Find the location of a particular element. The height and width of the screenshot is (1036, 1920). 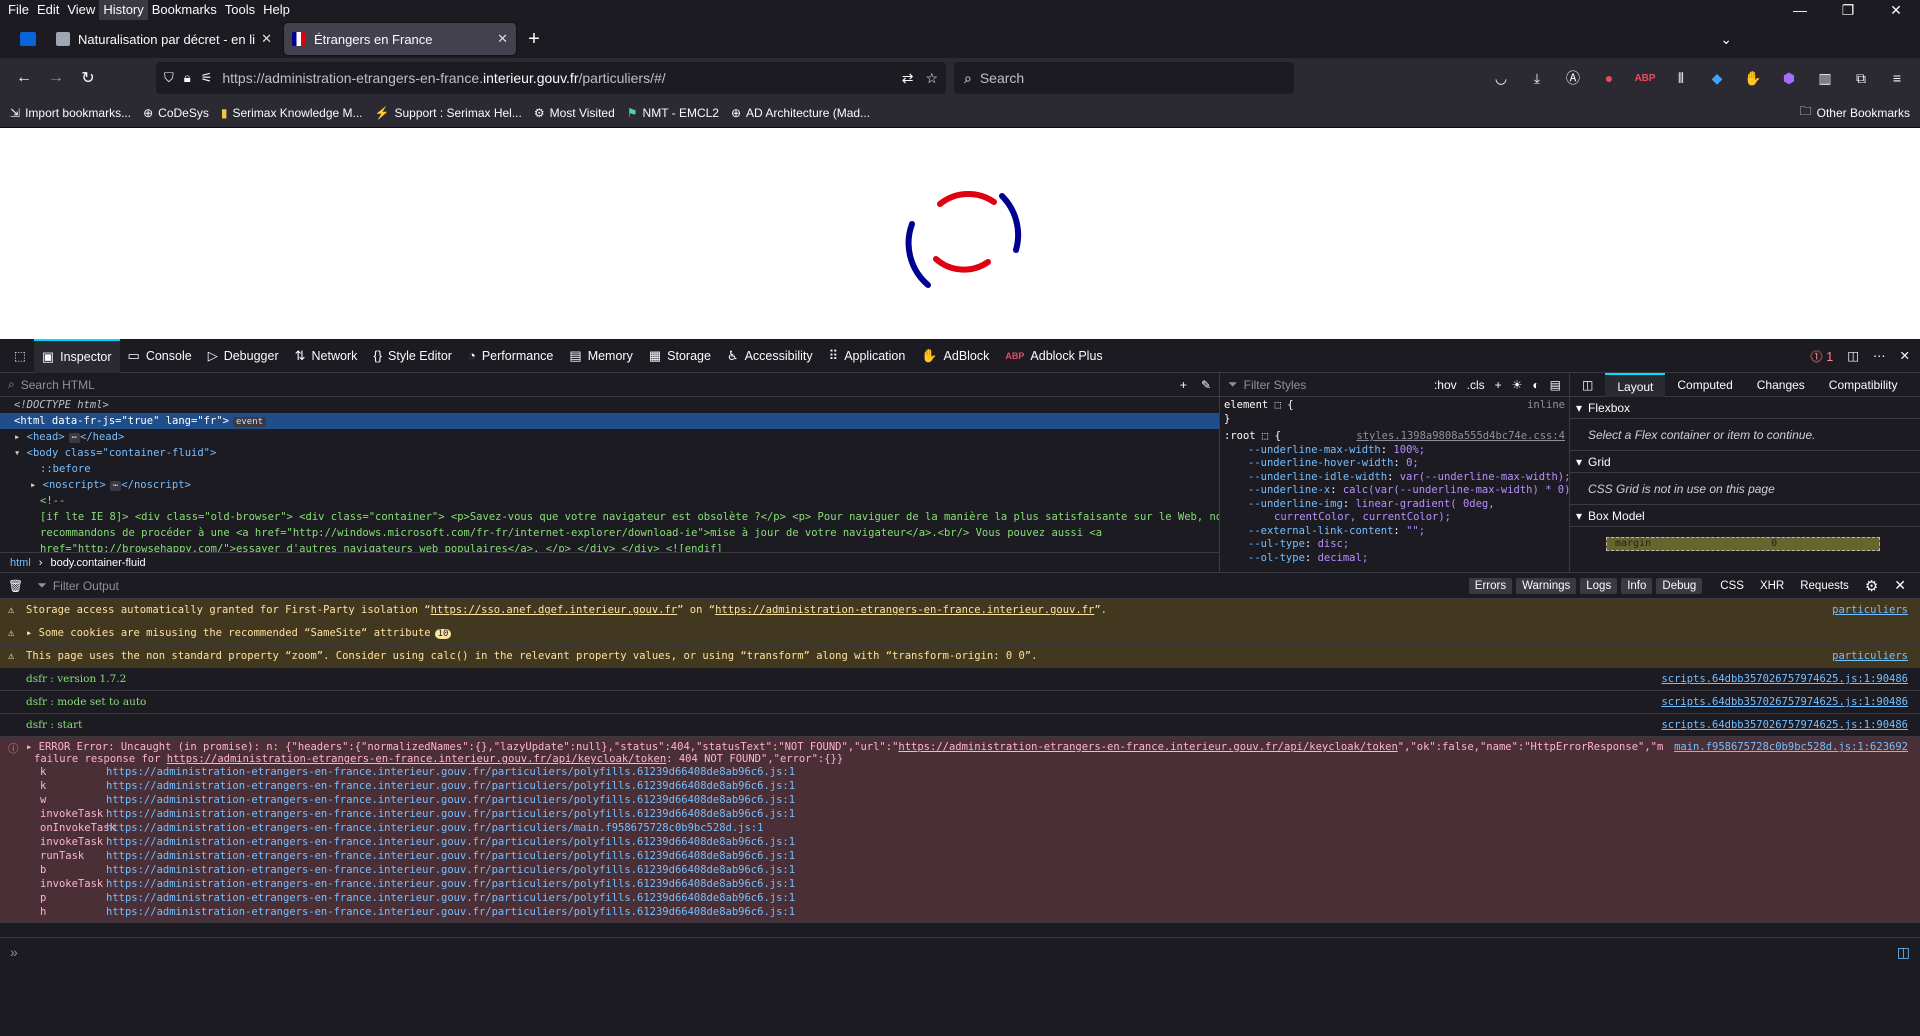

extensions-puzzle-icon: ⧉ is located at coordinates (1861, 78).